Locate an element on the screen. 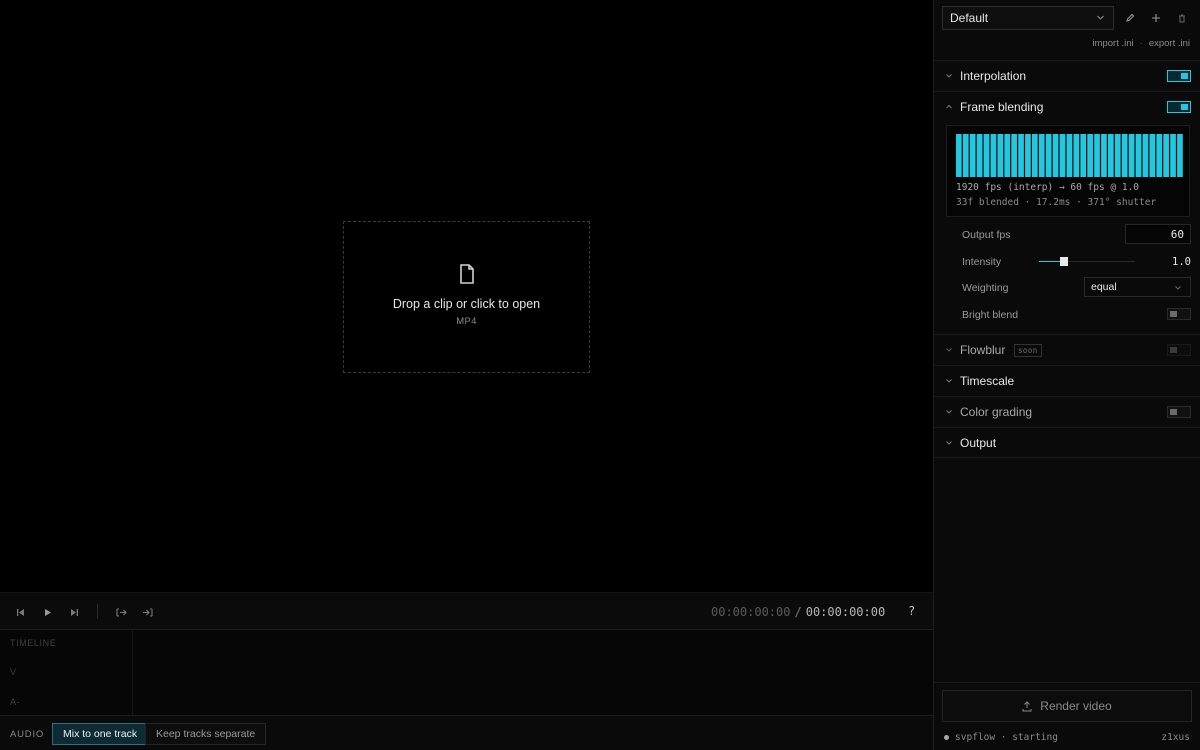 The image size is (1200, 750). output-fps-label: Output fps is located at coordinates (986, 235).